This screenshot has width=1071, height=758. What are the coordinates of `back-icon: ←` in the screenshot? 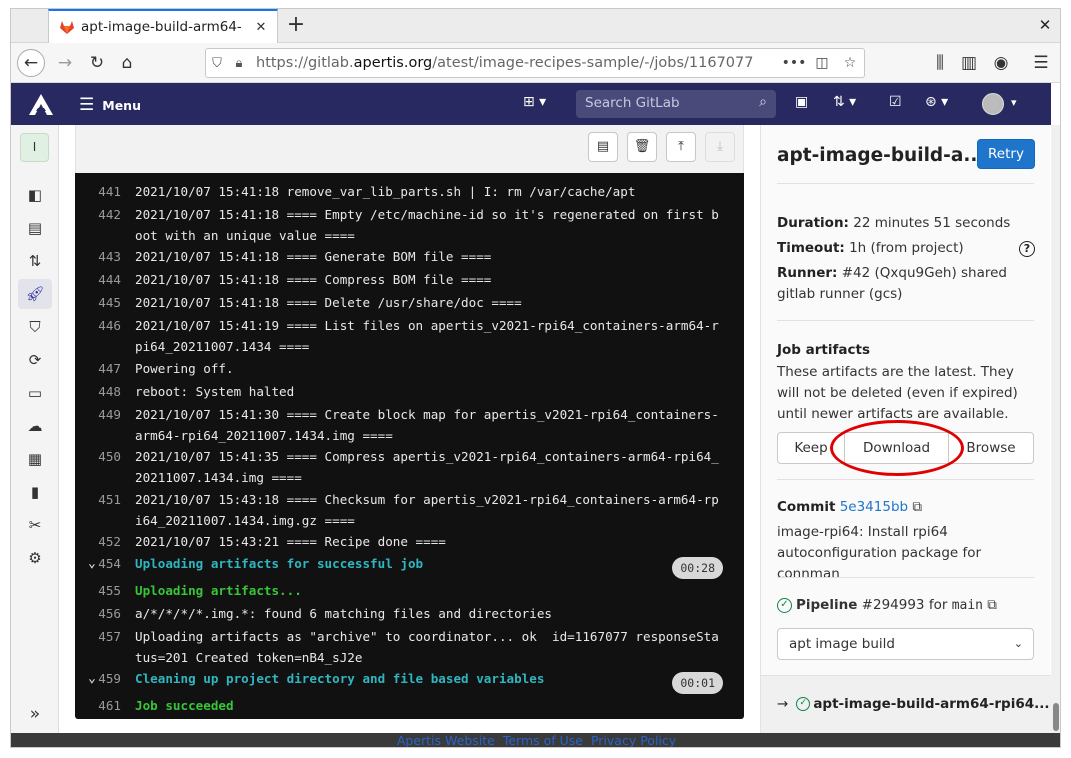 It's located at (31, 63).